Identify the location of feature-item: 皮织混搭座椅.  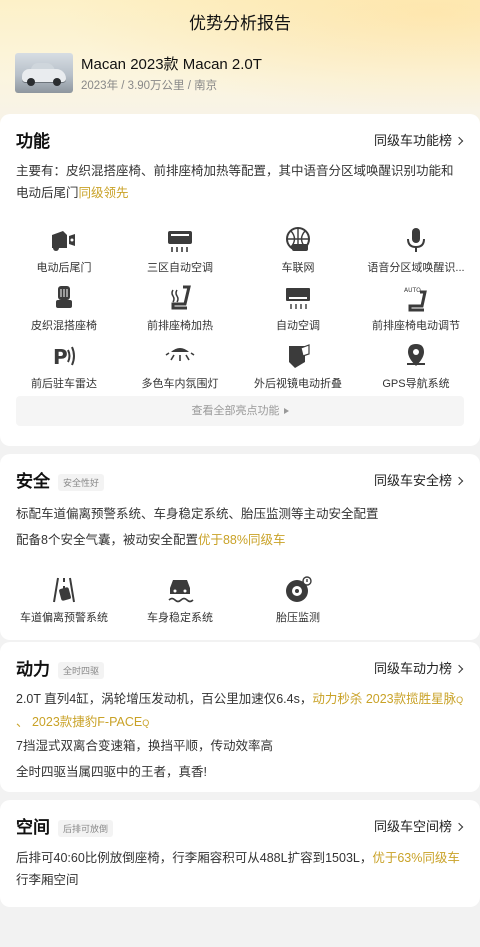
(64, 308).